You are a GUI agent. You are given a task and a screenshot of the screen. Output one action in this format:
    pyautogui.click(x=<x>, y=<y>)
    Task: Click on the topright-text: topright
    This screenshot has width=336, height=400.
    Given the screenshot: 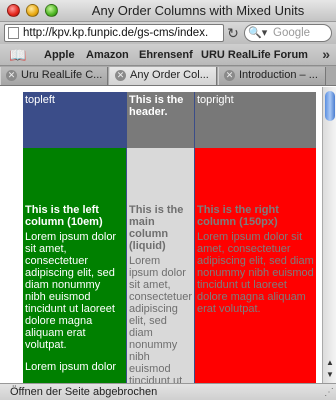 What is the action you would take?
    pyautogui.click(x=215, y=100)
    